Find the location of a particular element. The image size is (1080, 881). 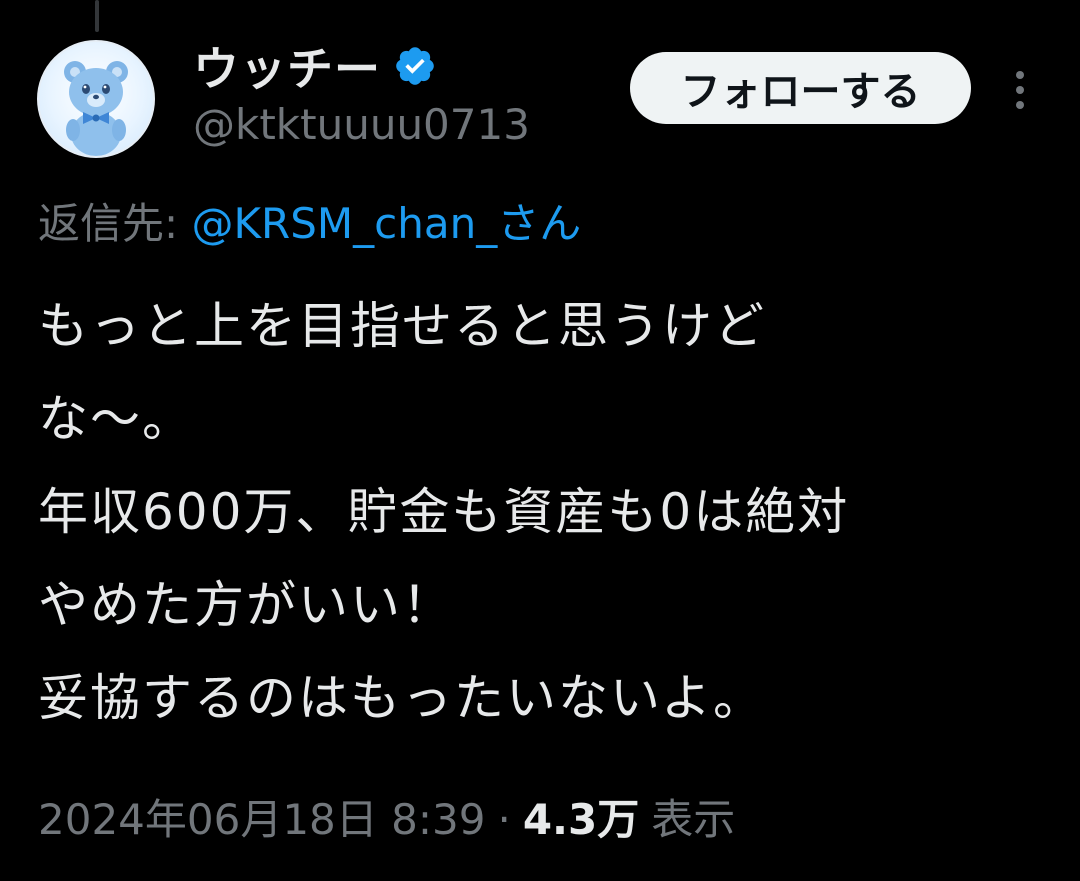

tweet-timestamp: 2024年06月18日 8:39 is located at coordinates (261, 816).